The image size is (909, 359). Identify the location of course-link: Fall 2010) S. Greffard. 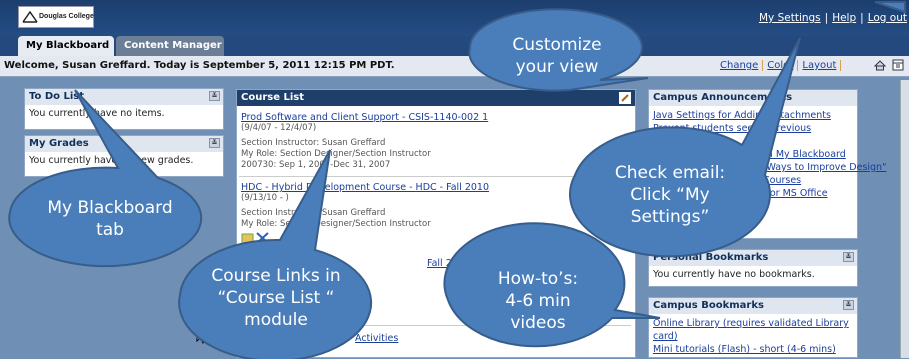
(477, 263).